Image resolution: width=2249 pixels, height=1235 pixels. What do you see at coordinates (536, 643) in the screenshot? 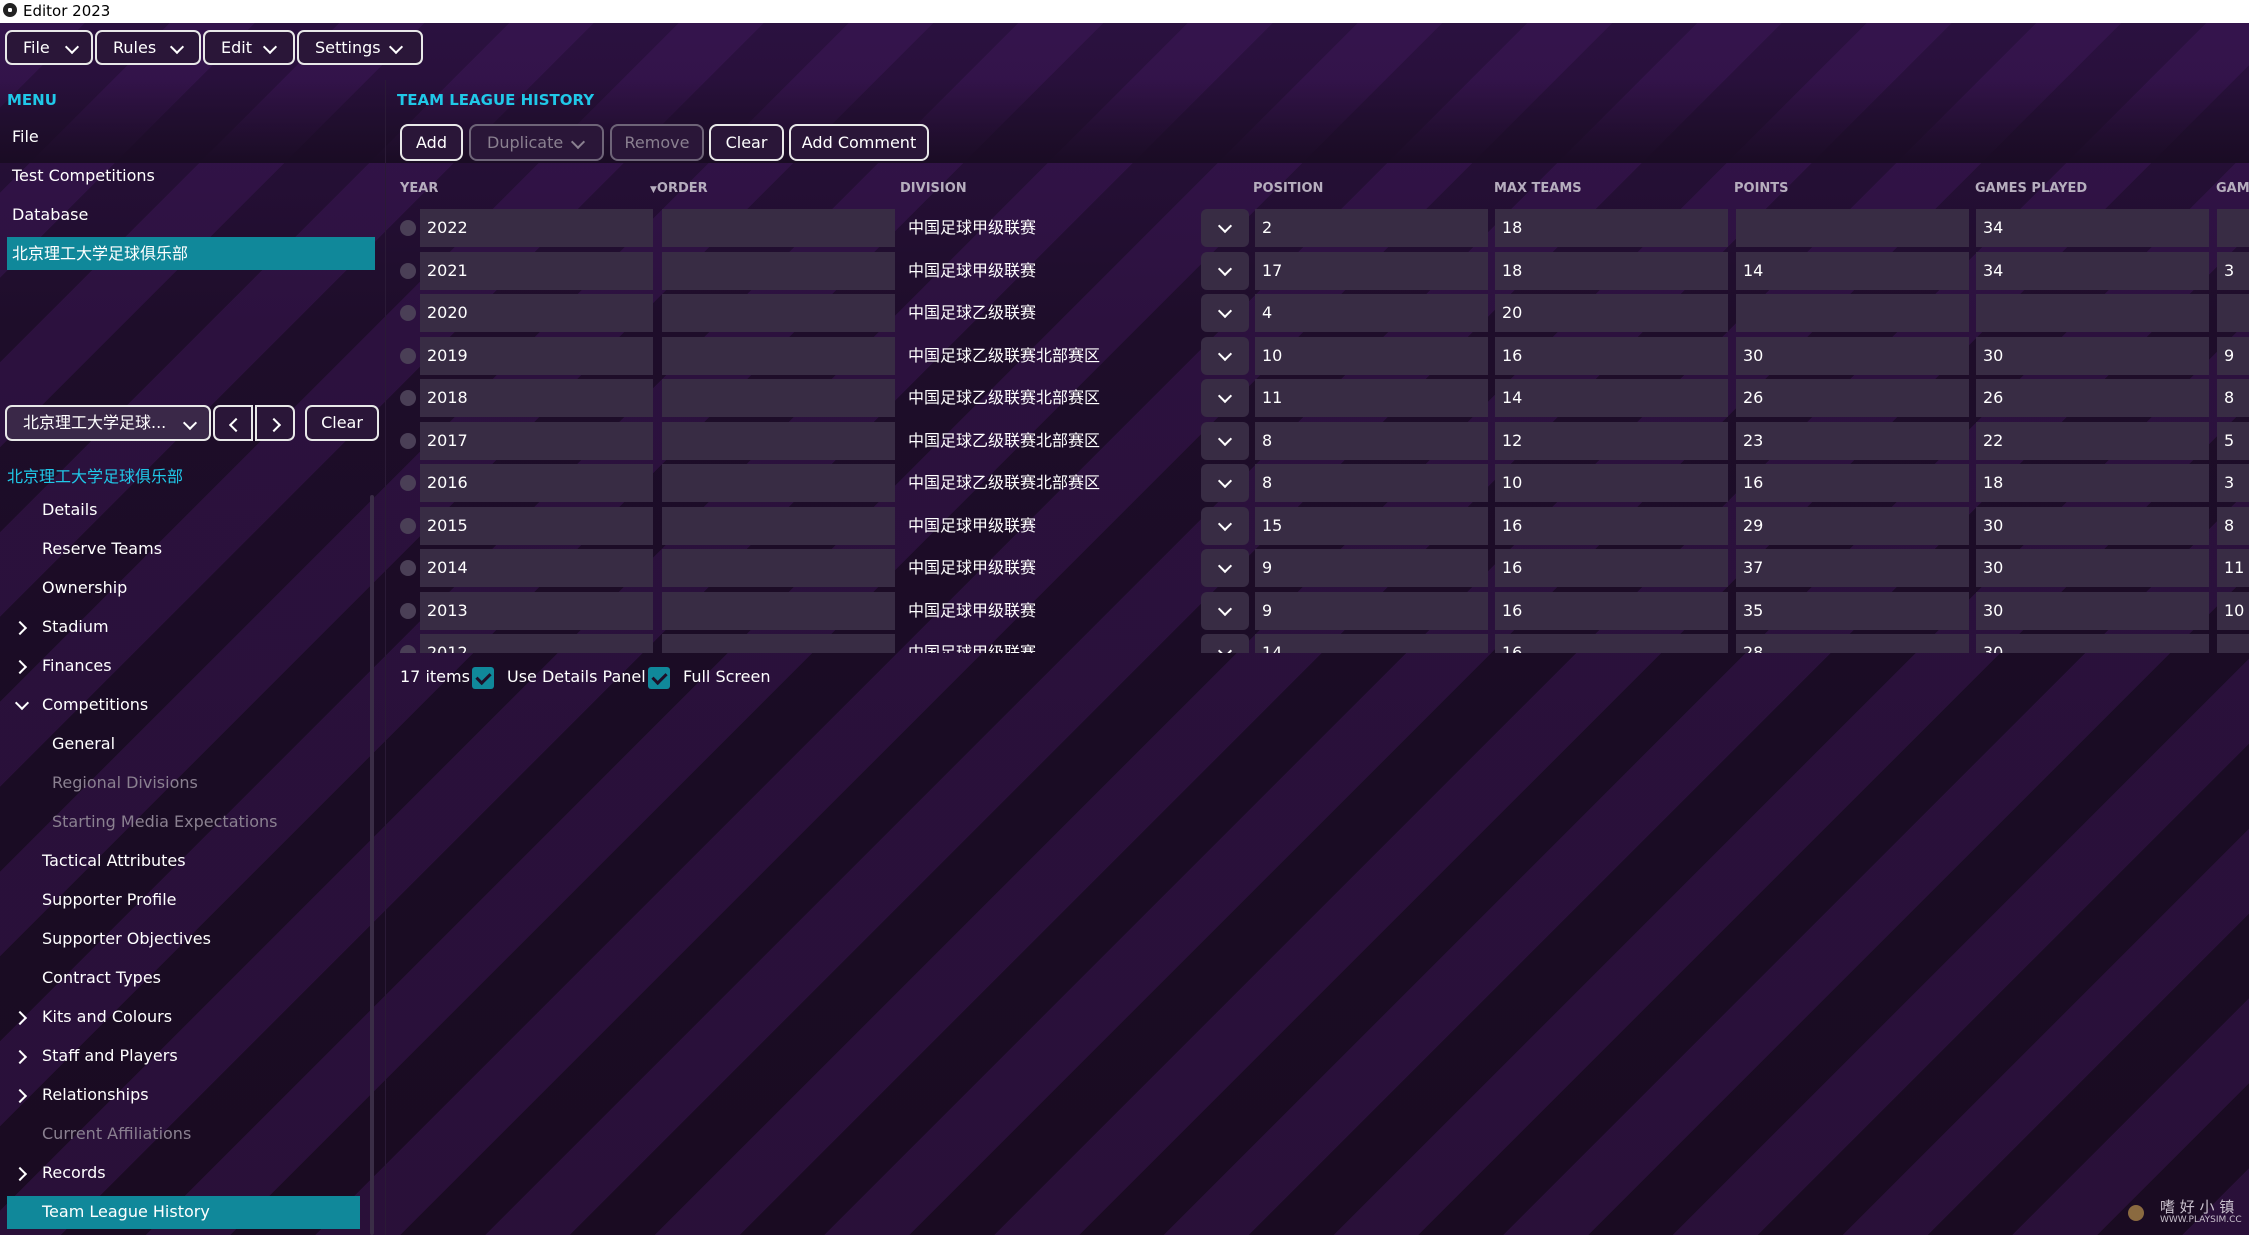
I see `cell-year: 2012` at bounding box center [536, 643].